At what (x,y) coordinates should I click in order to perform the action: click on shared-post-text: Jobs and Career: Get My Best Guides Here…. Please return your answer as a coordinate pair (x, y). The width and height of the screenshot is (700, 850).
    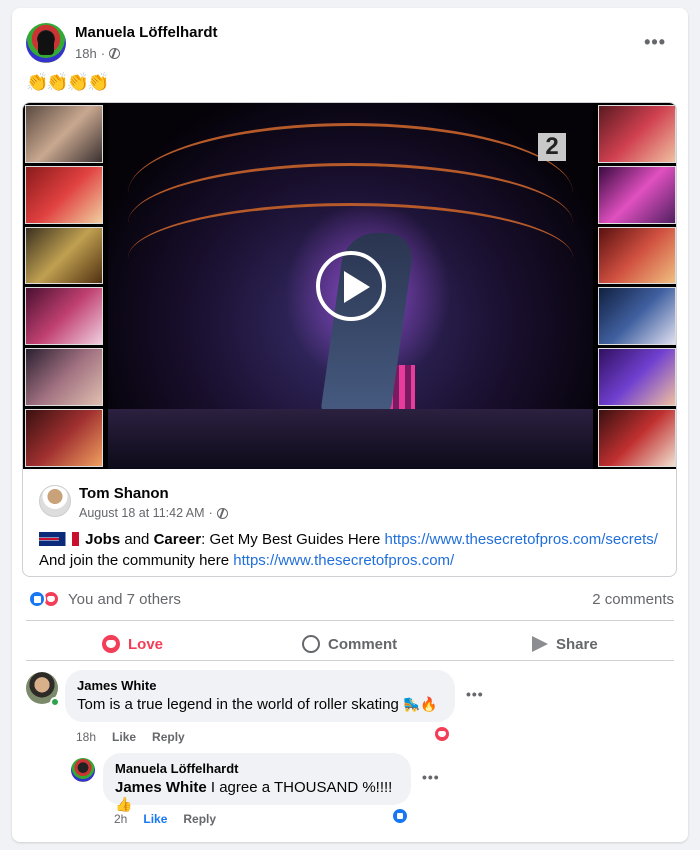
    Looking at the image, I should click on (354, 550).